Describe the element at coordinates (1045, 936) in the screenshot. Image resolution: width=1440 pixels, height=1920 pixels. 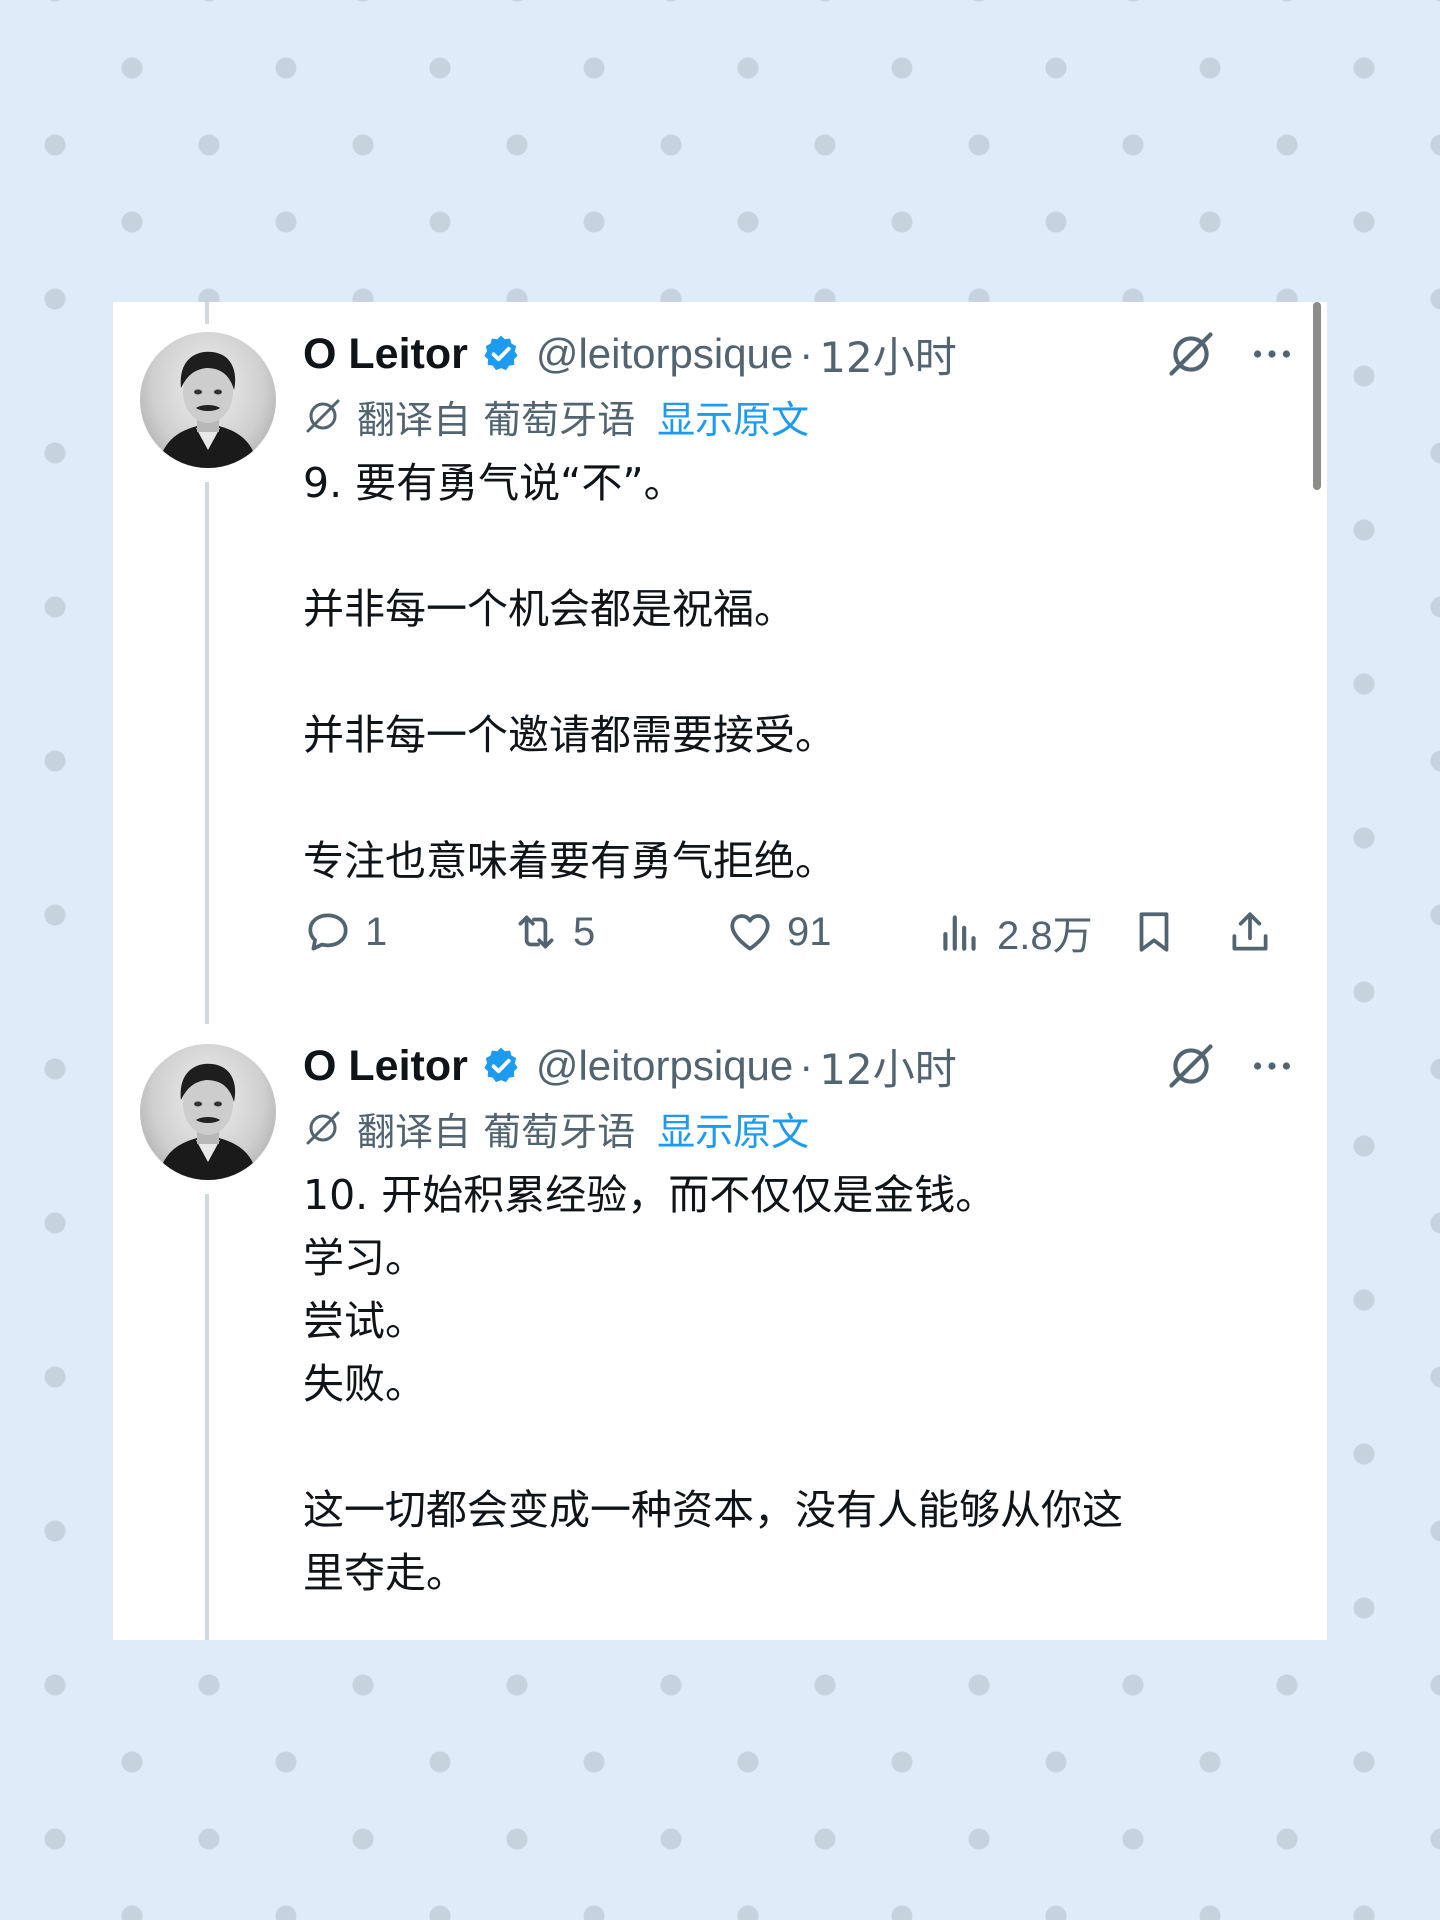
I see `views-count: 2.8万` at that location.